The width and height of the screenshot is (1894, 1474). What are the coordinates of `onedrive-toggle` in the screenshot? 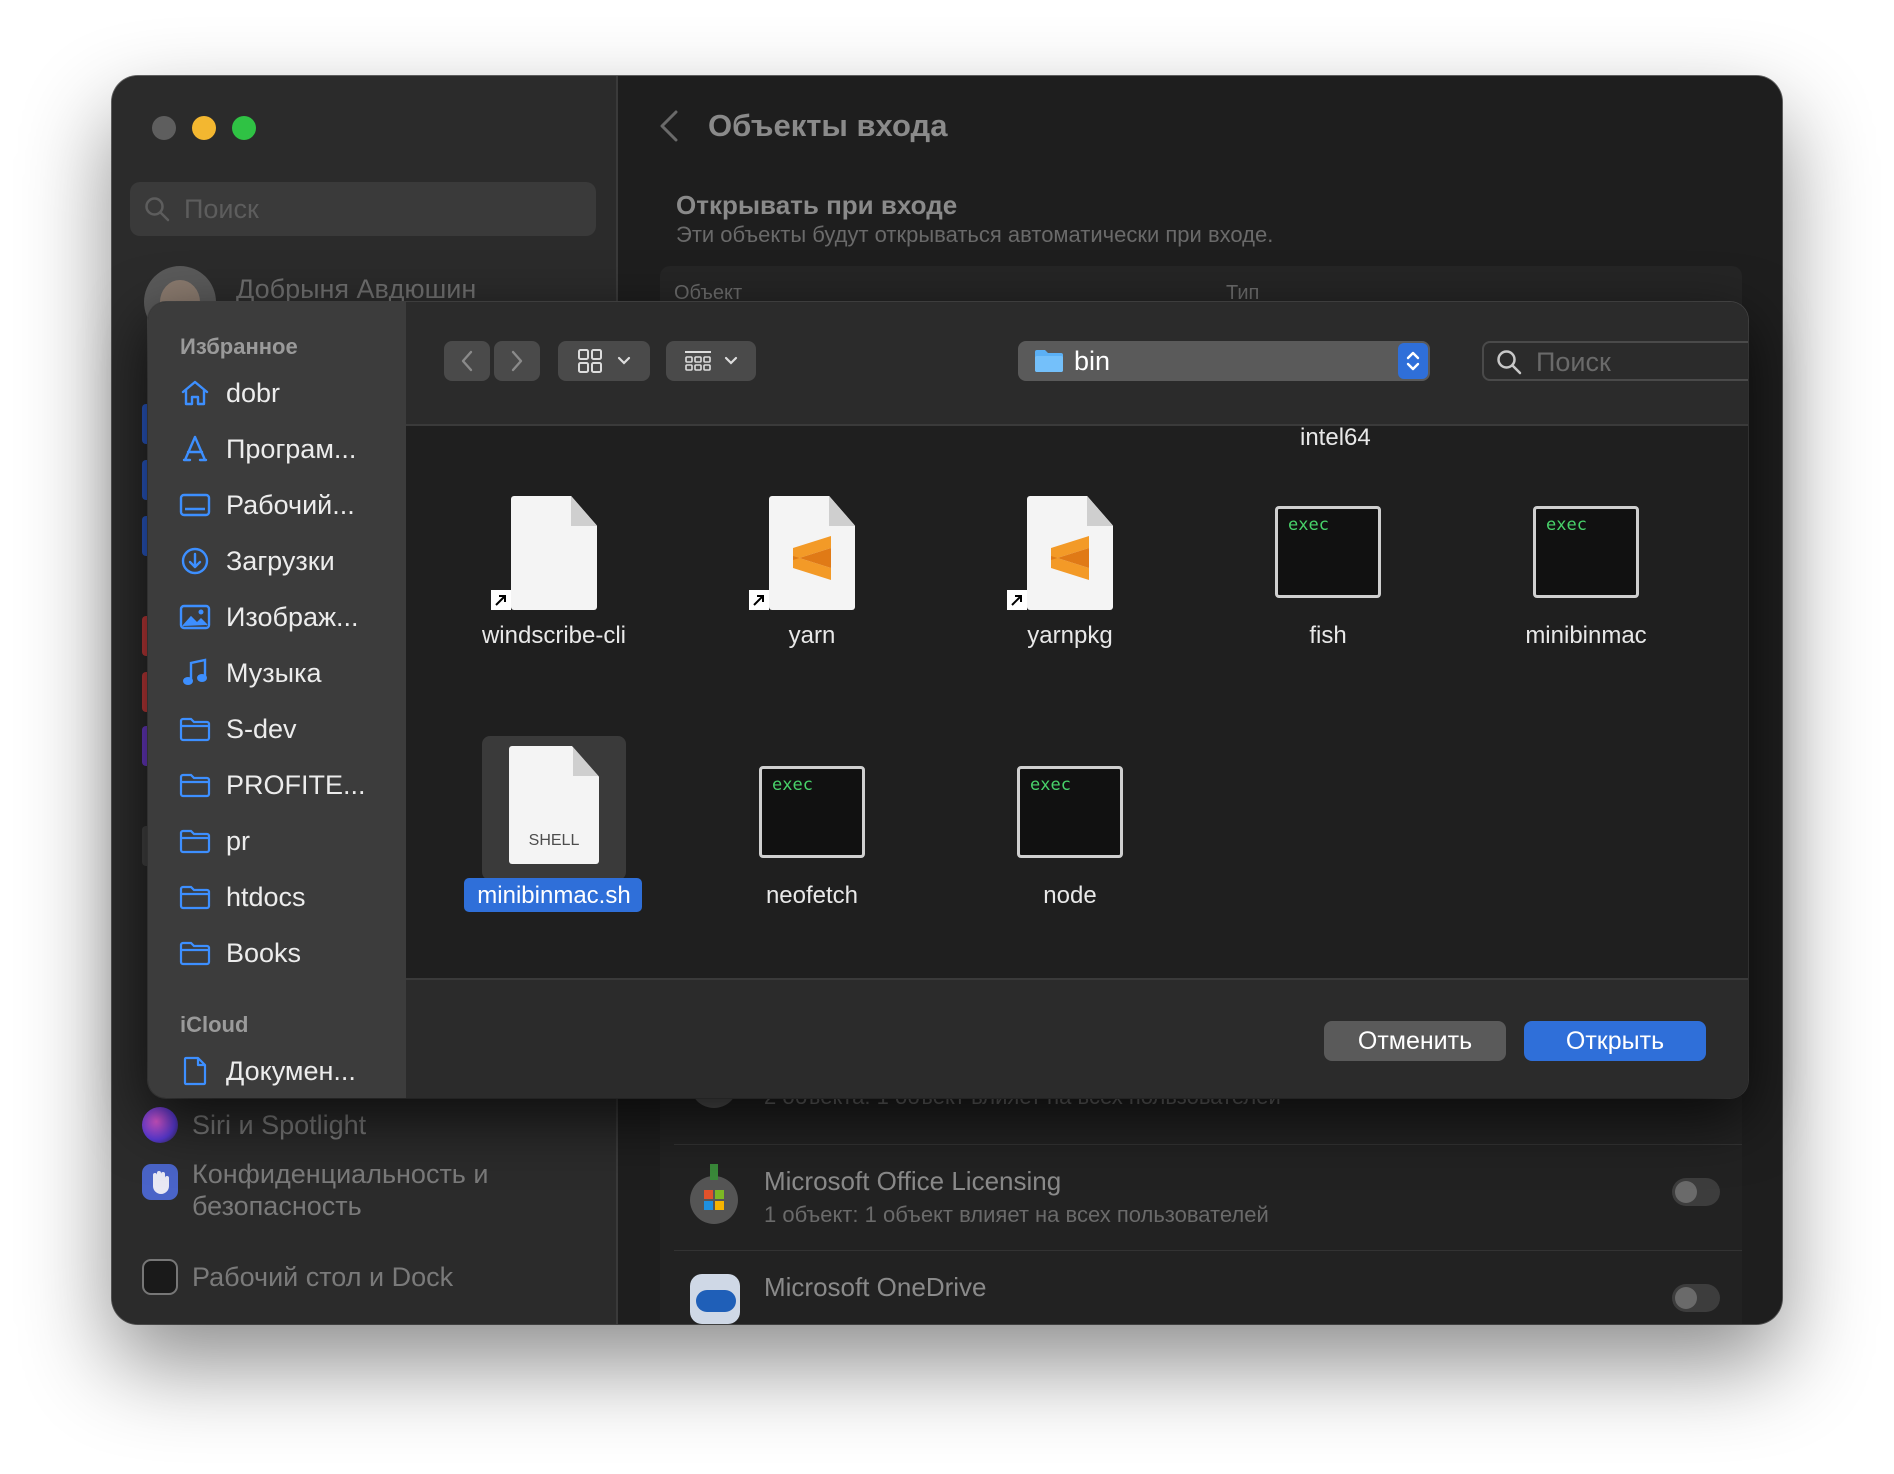 It's located at (1696, 1298).